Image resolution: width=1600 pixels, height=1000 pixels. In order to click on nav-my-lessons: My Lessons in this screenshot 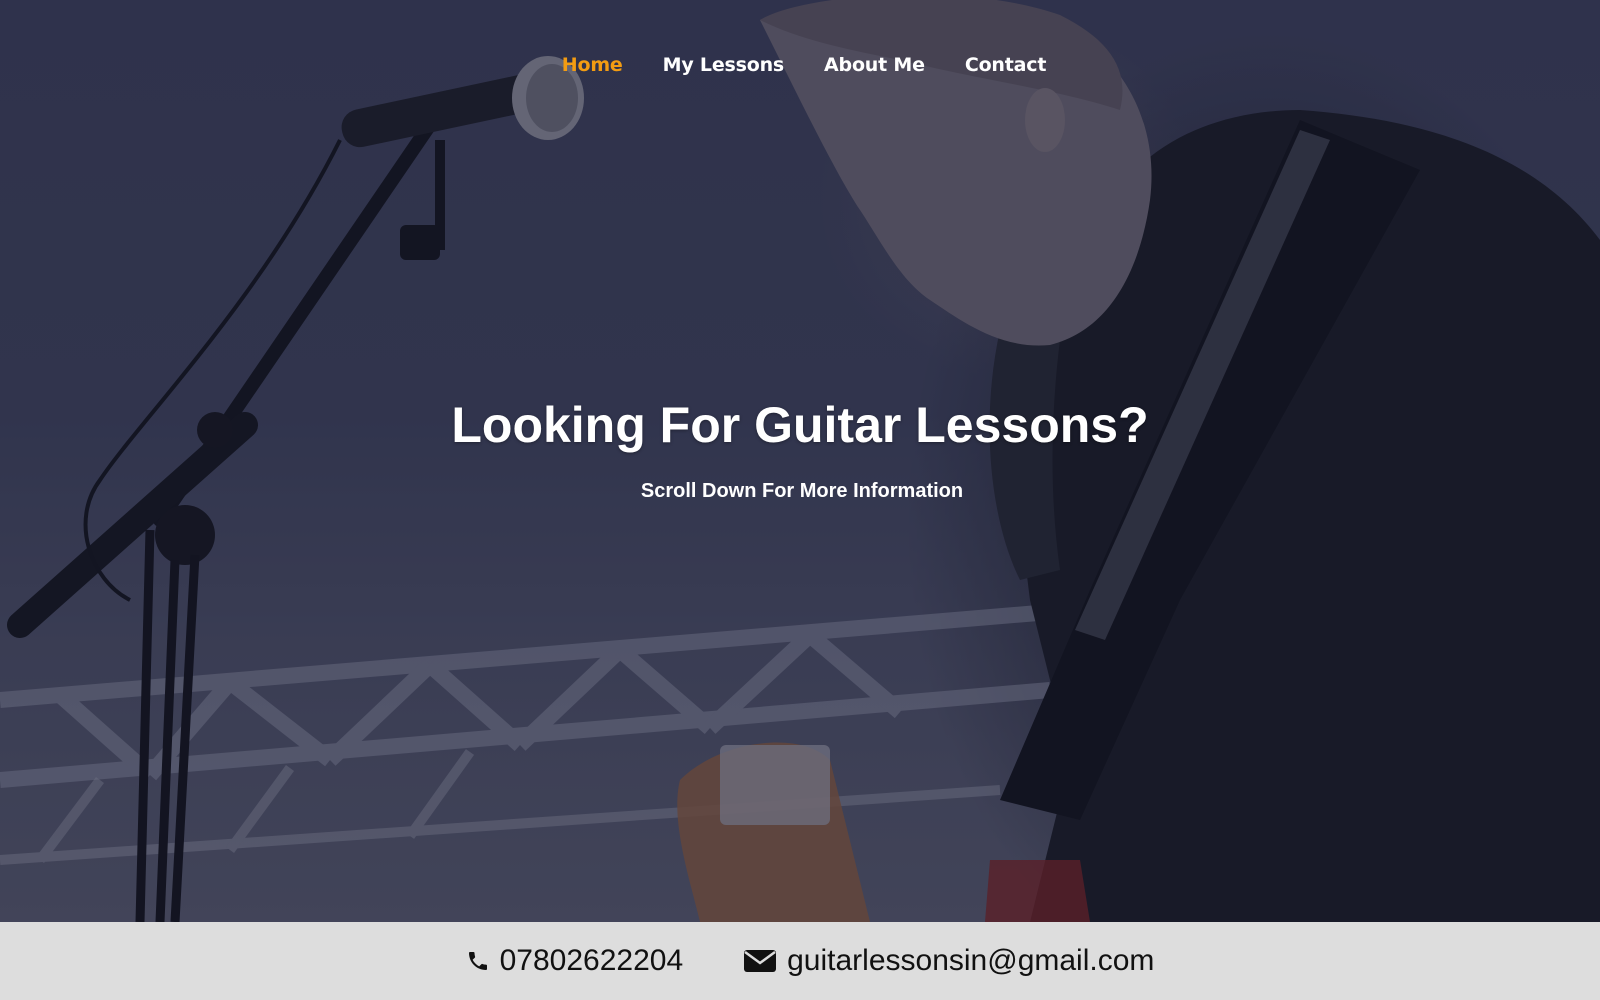, I will do `click(724, 65)`.